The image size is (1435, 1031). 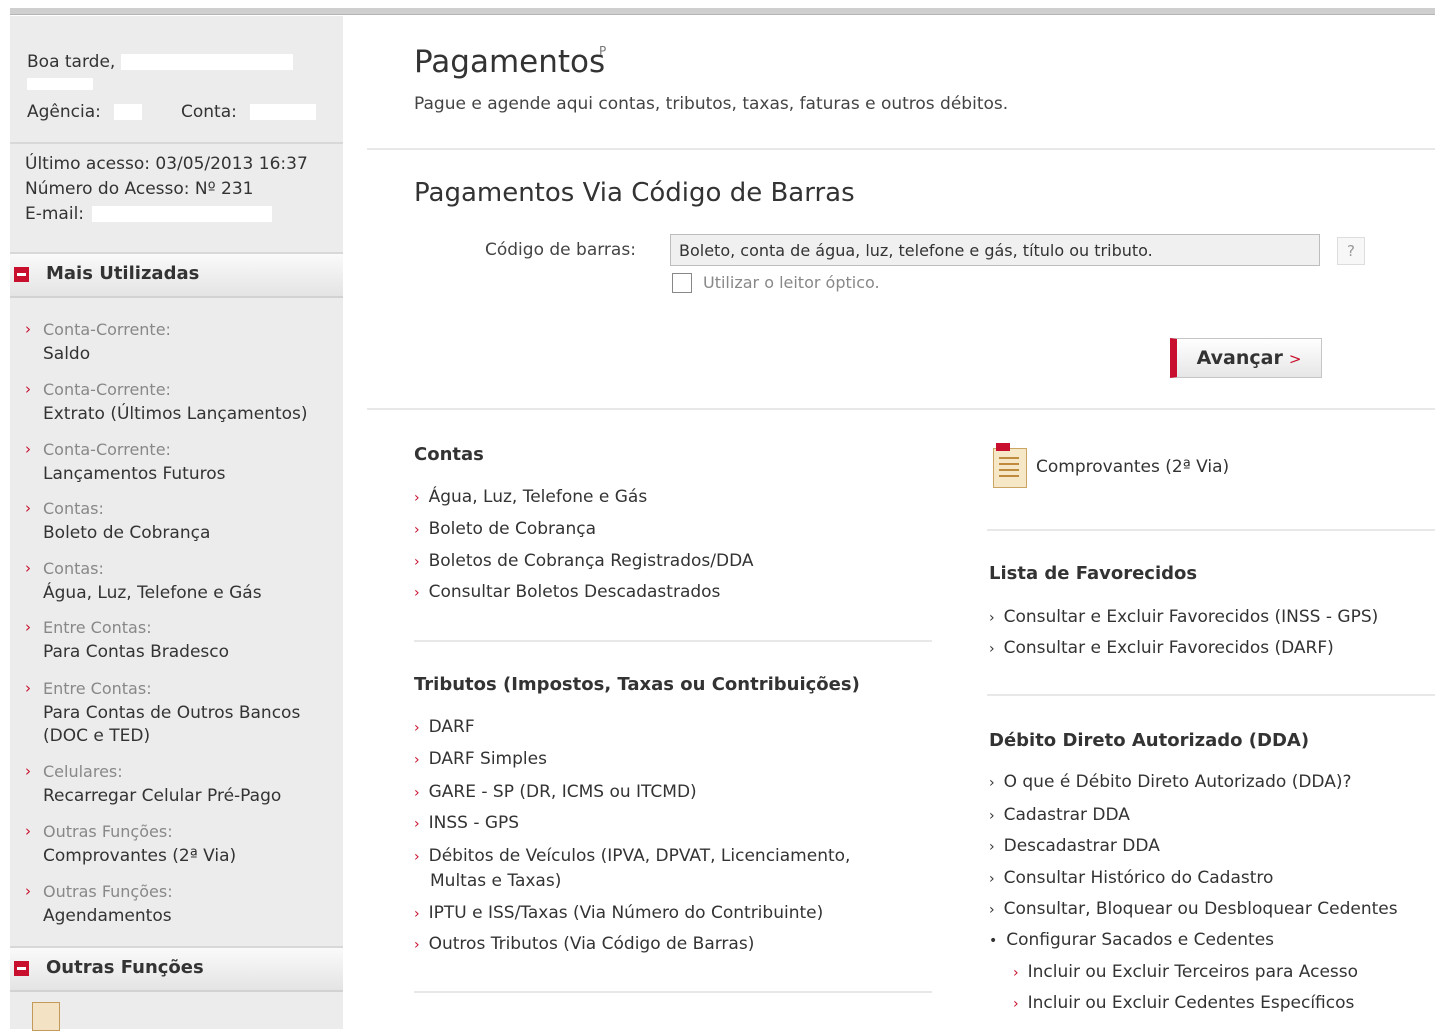 What do you see at coordinates (182, 214) in the screenshot?
I see `redacted-email` at bounding box center [182, 214].